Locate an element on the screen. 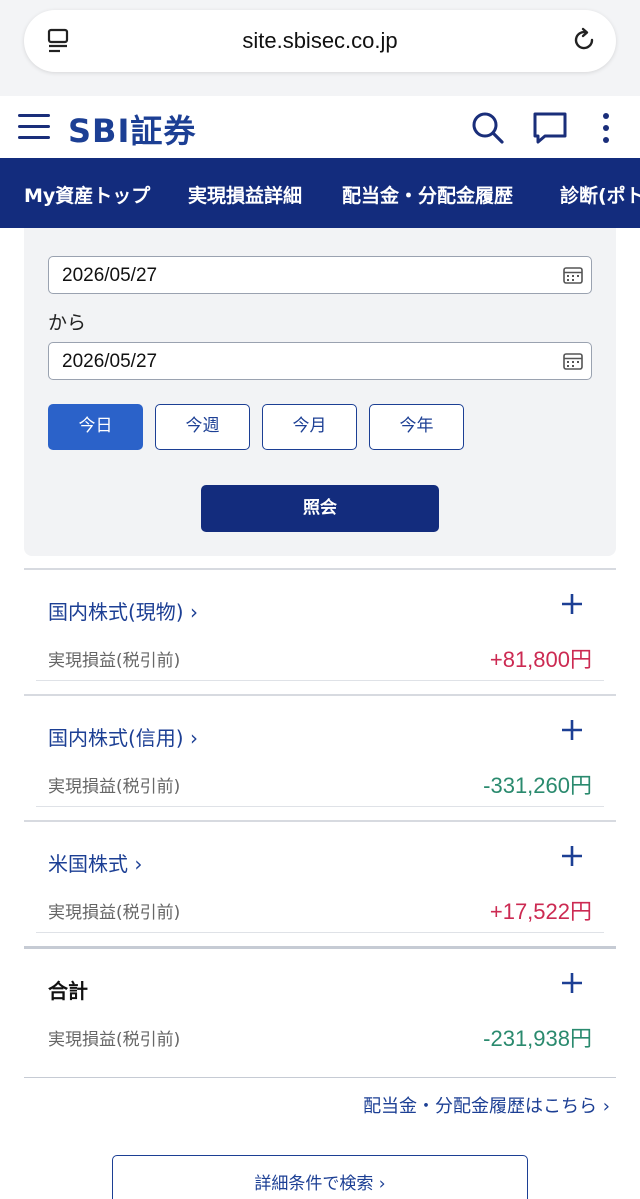 The image size is (640, 1199). nav-my-assets-top: My資産トップ is located at coordinates (87, 194).